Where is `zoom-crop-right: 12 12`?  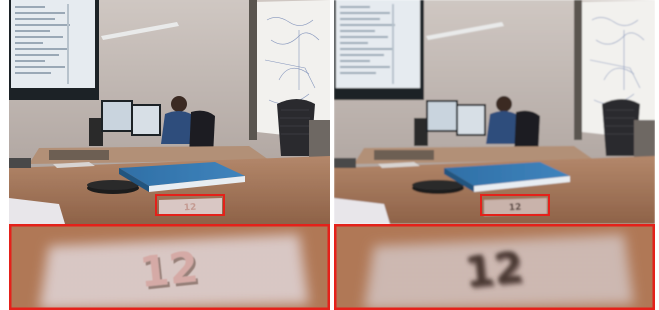
zoom-crop-right: 12 12 is located at coordinates (494, 267).